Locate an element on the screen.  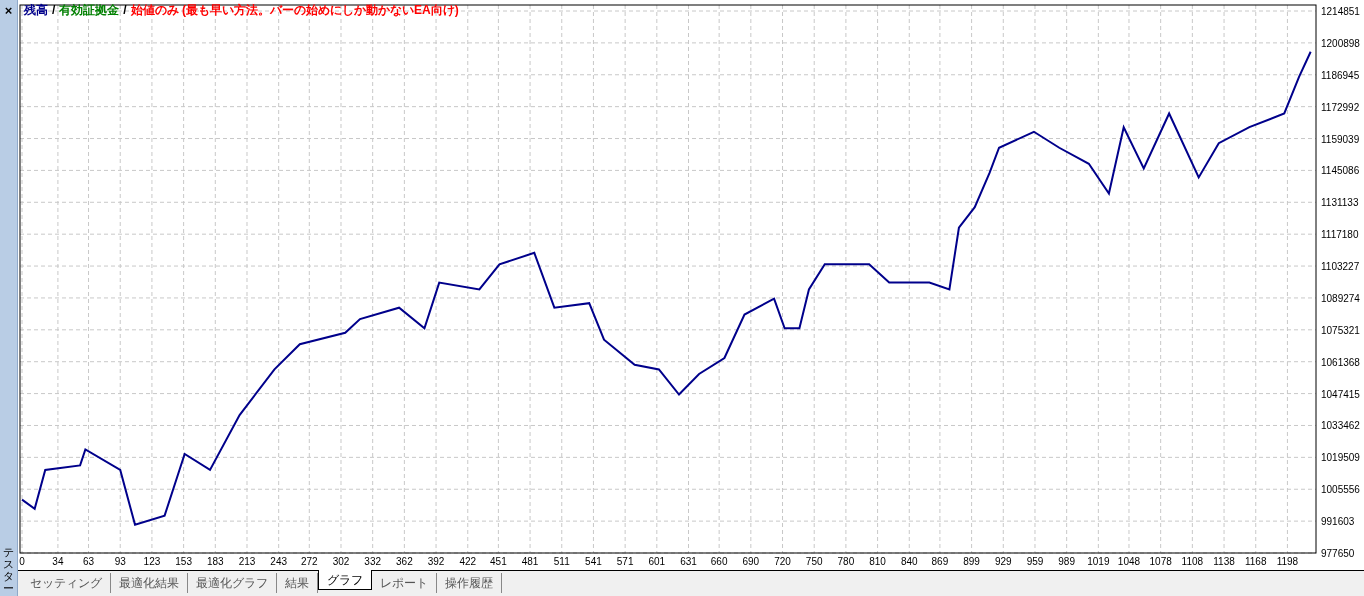
x-tick-label: 660 is located at coordinates (719, 561).